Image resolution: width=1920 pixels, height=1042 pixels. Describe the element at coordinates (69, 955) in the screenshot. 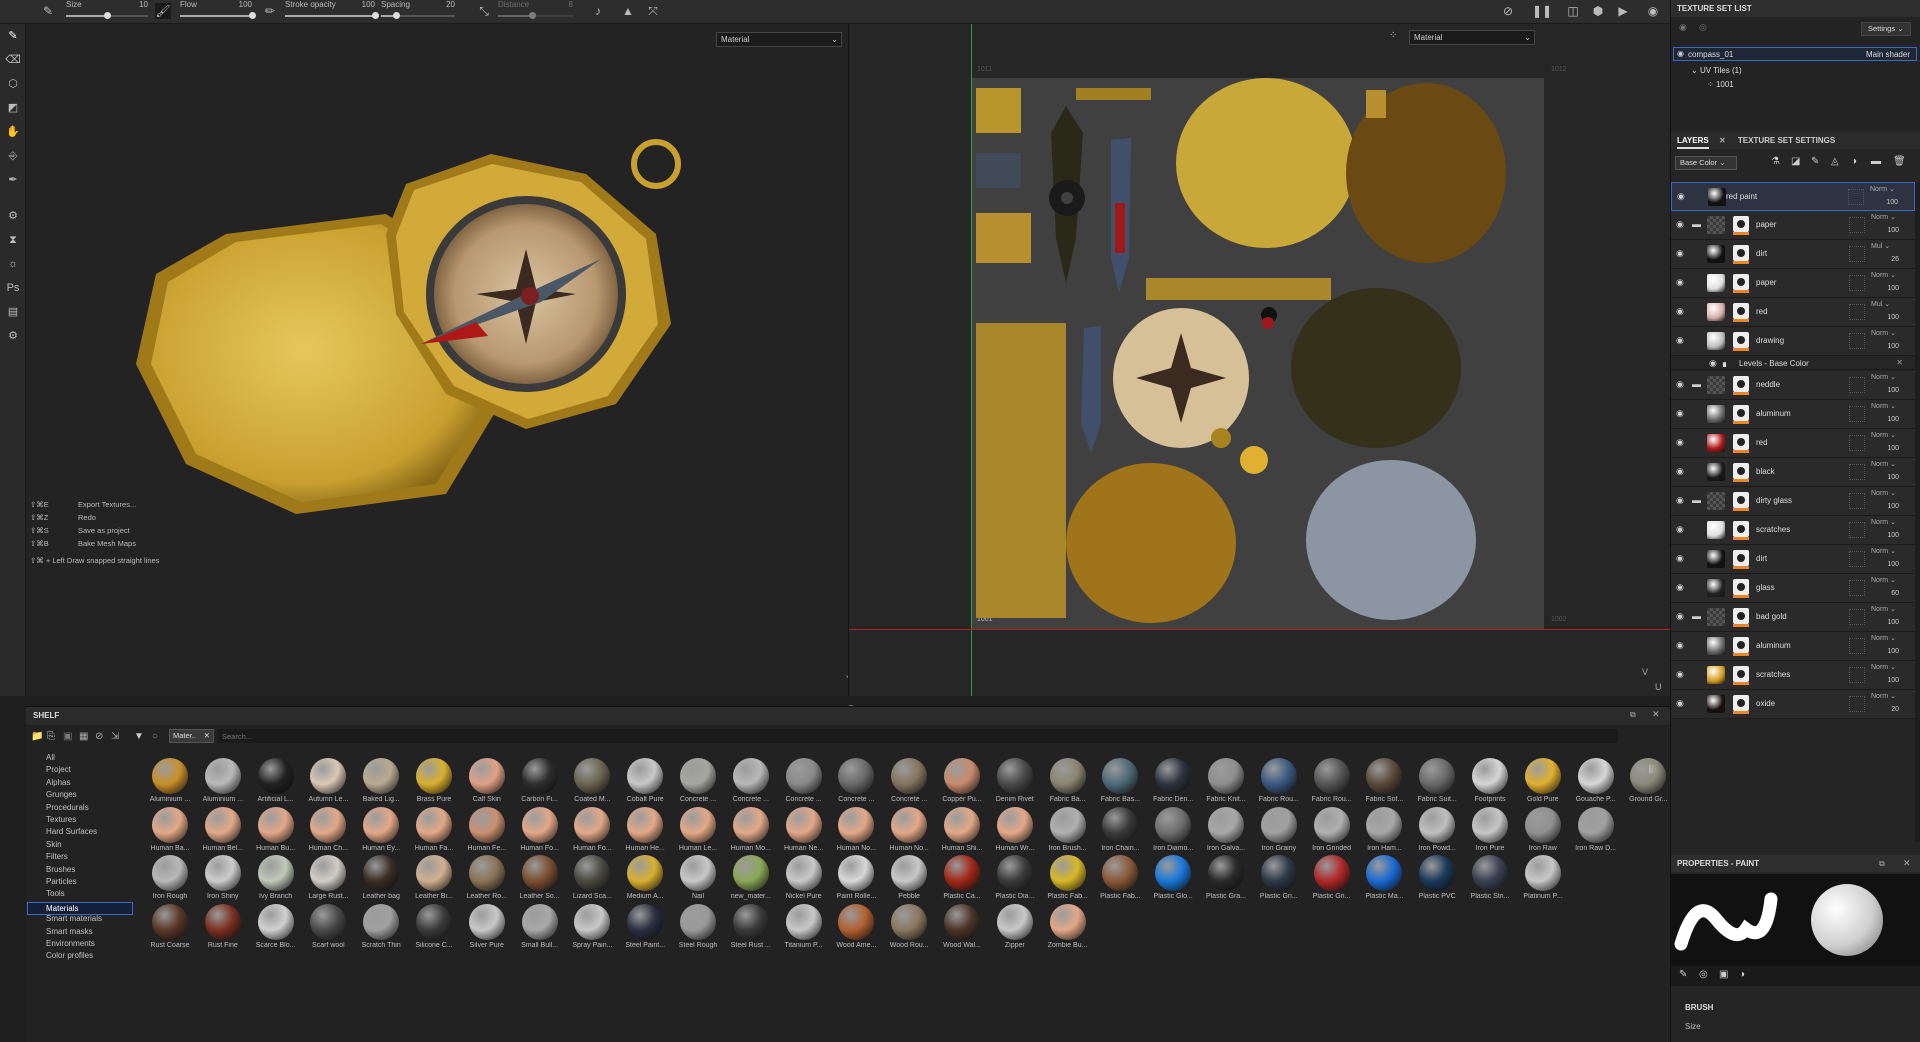

I see `shelf-category-color-profiles: Color profiles` at that location.